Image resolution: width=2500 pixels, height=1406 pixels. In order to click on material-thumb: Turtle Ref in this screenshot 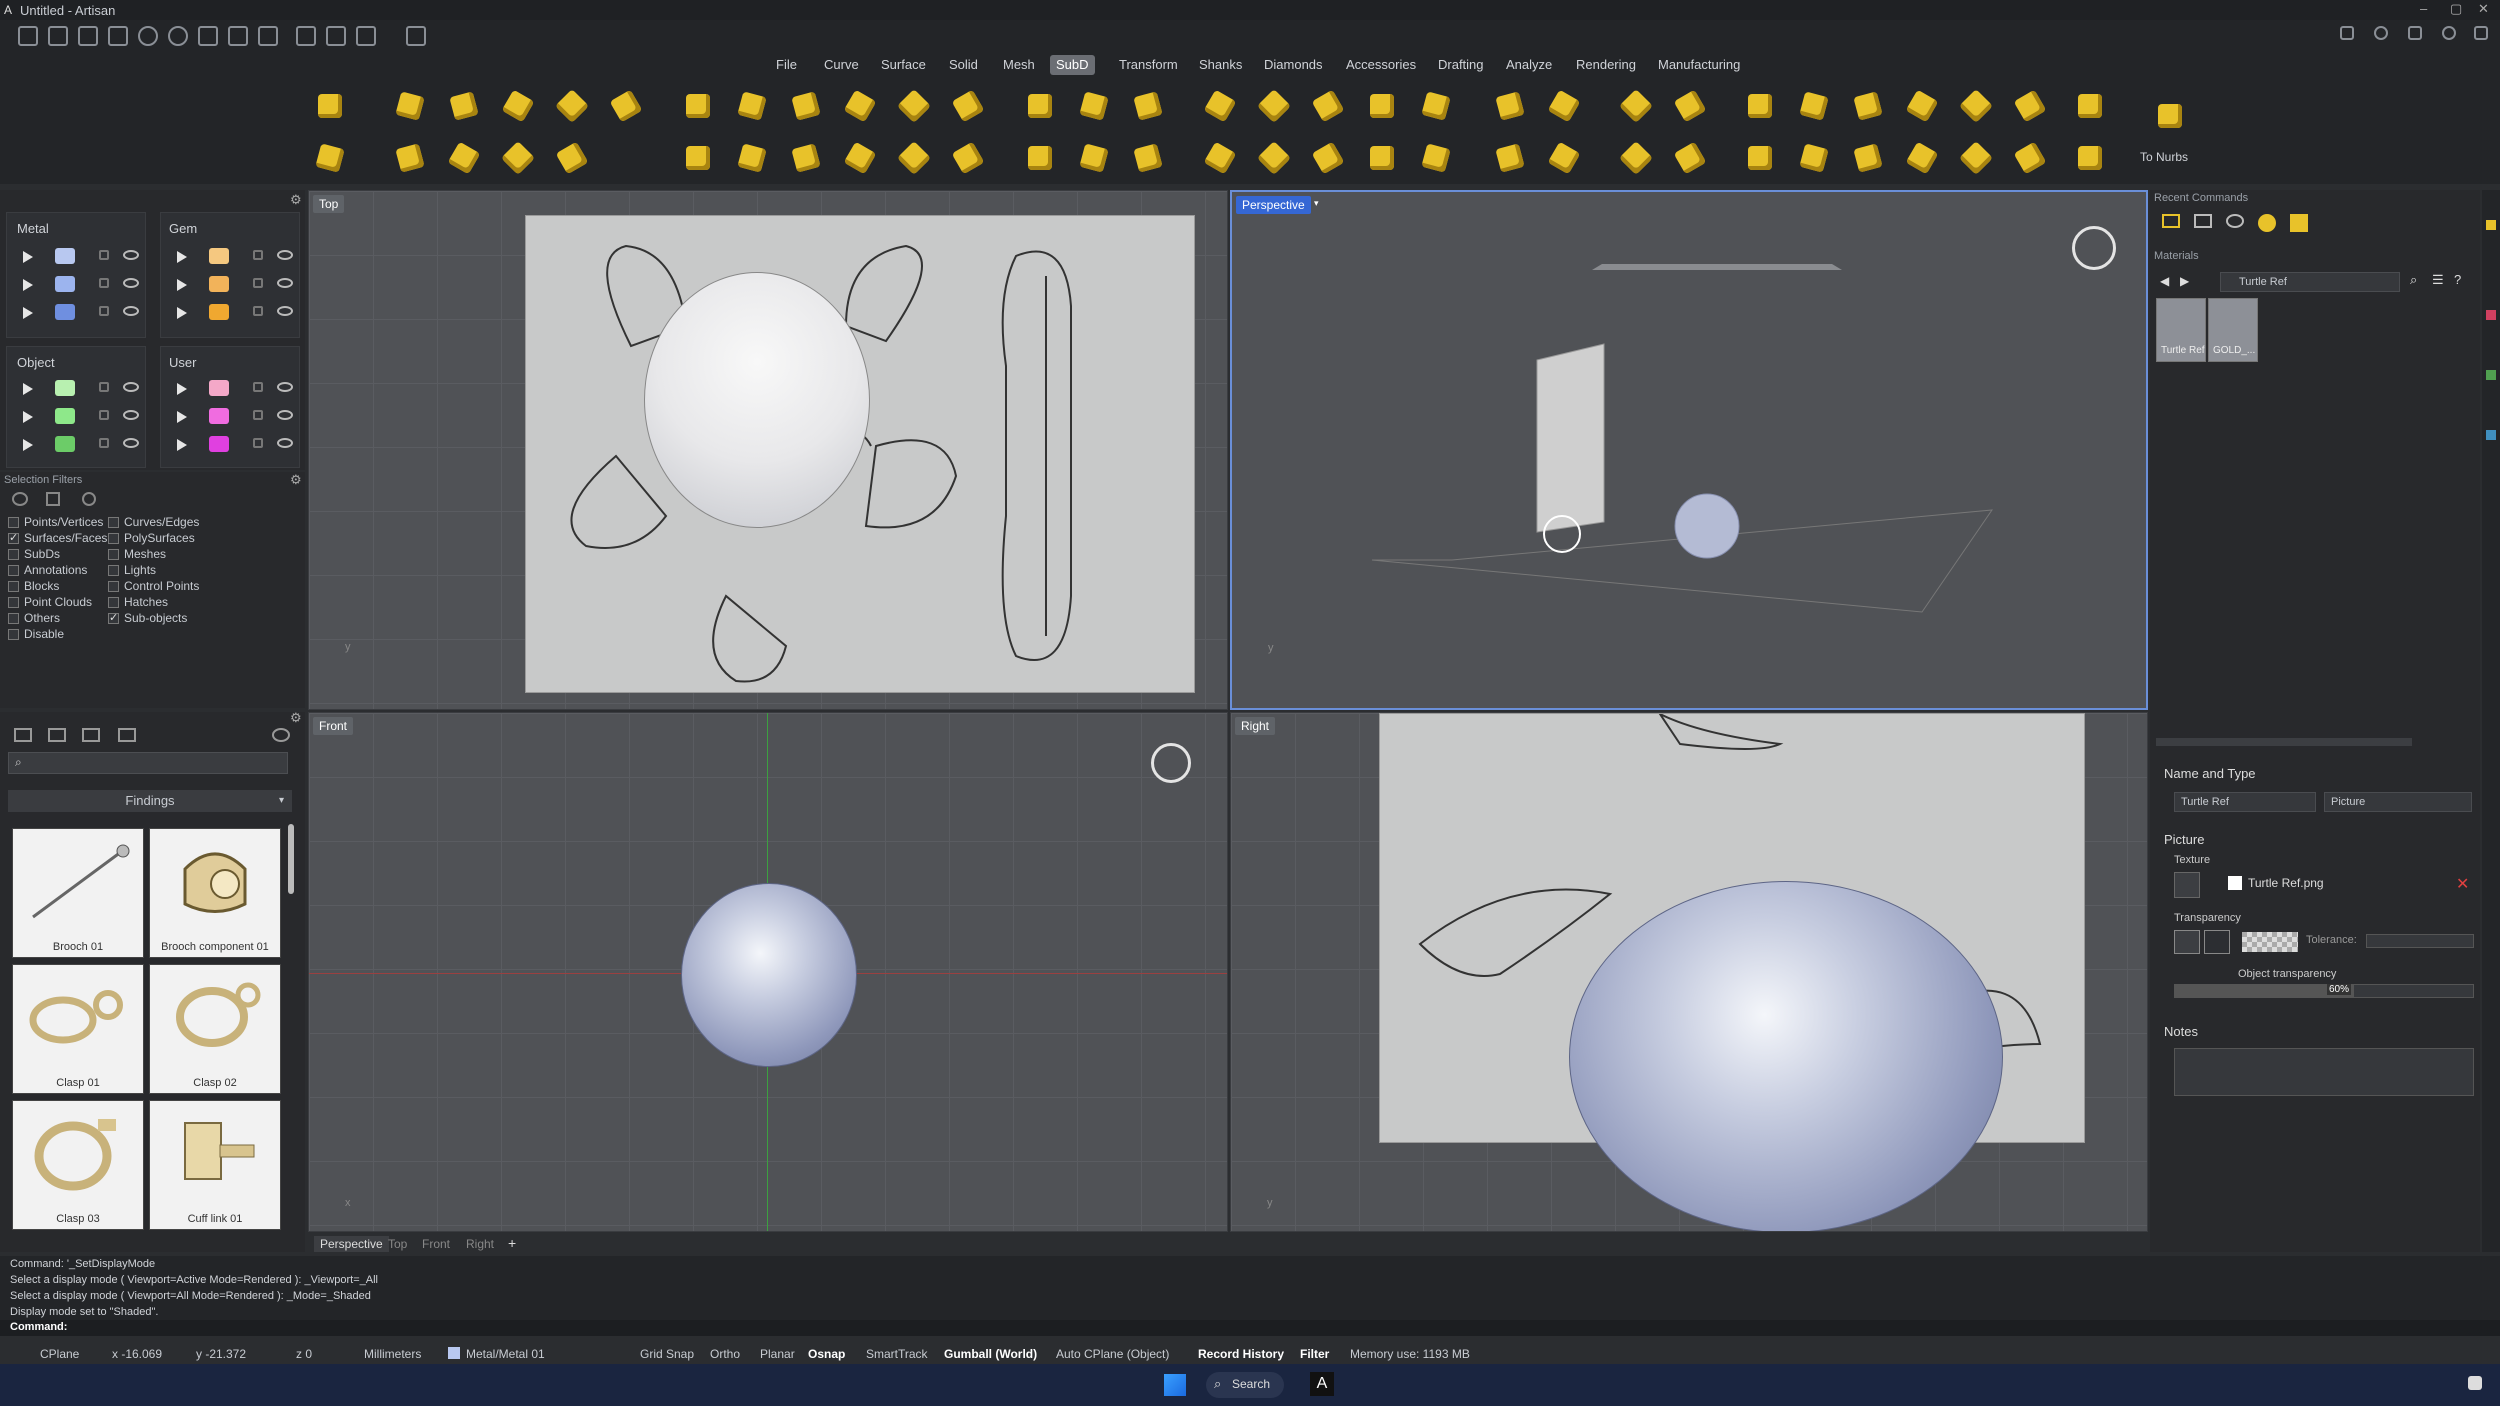, I will do `click(2181, 330)`.